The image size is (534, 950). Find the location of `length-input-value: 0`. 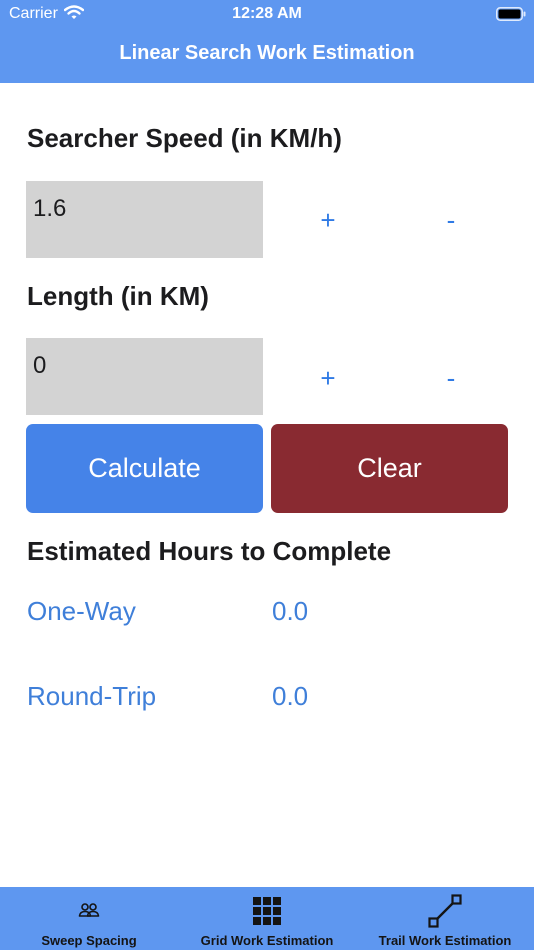

length-input-value: 0 is located at coordinates (40, 365).